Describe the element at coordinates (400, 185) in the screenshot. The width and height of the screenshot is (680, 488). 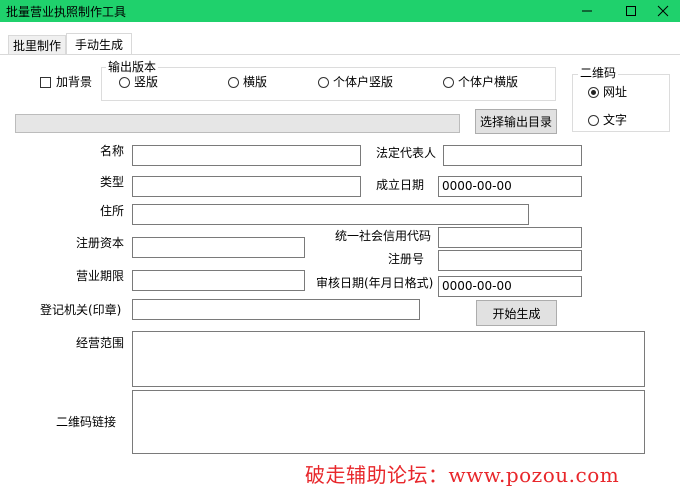
I see `established-label: 成立日期` at that location.